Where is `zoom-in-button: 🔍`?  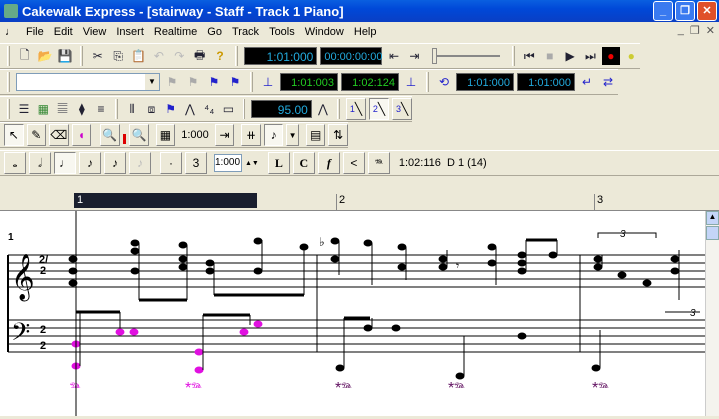 zoom-in-button: 🔍 is located at coordinates (139, 135).